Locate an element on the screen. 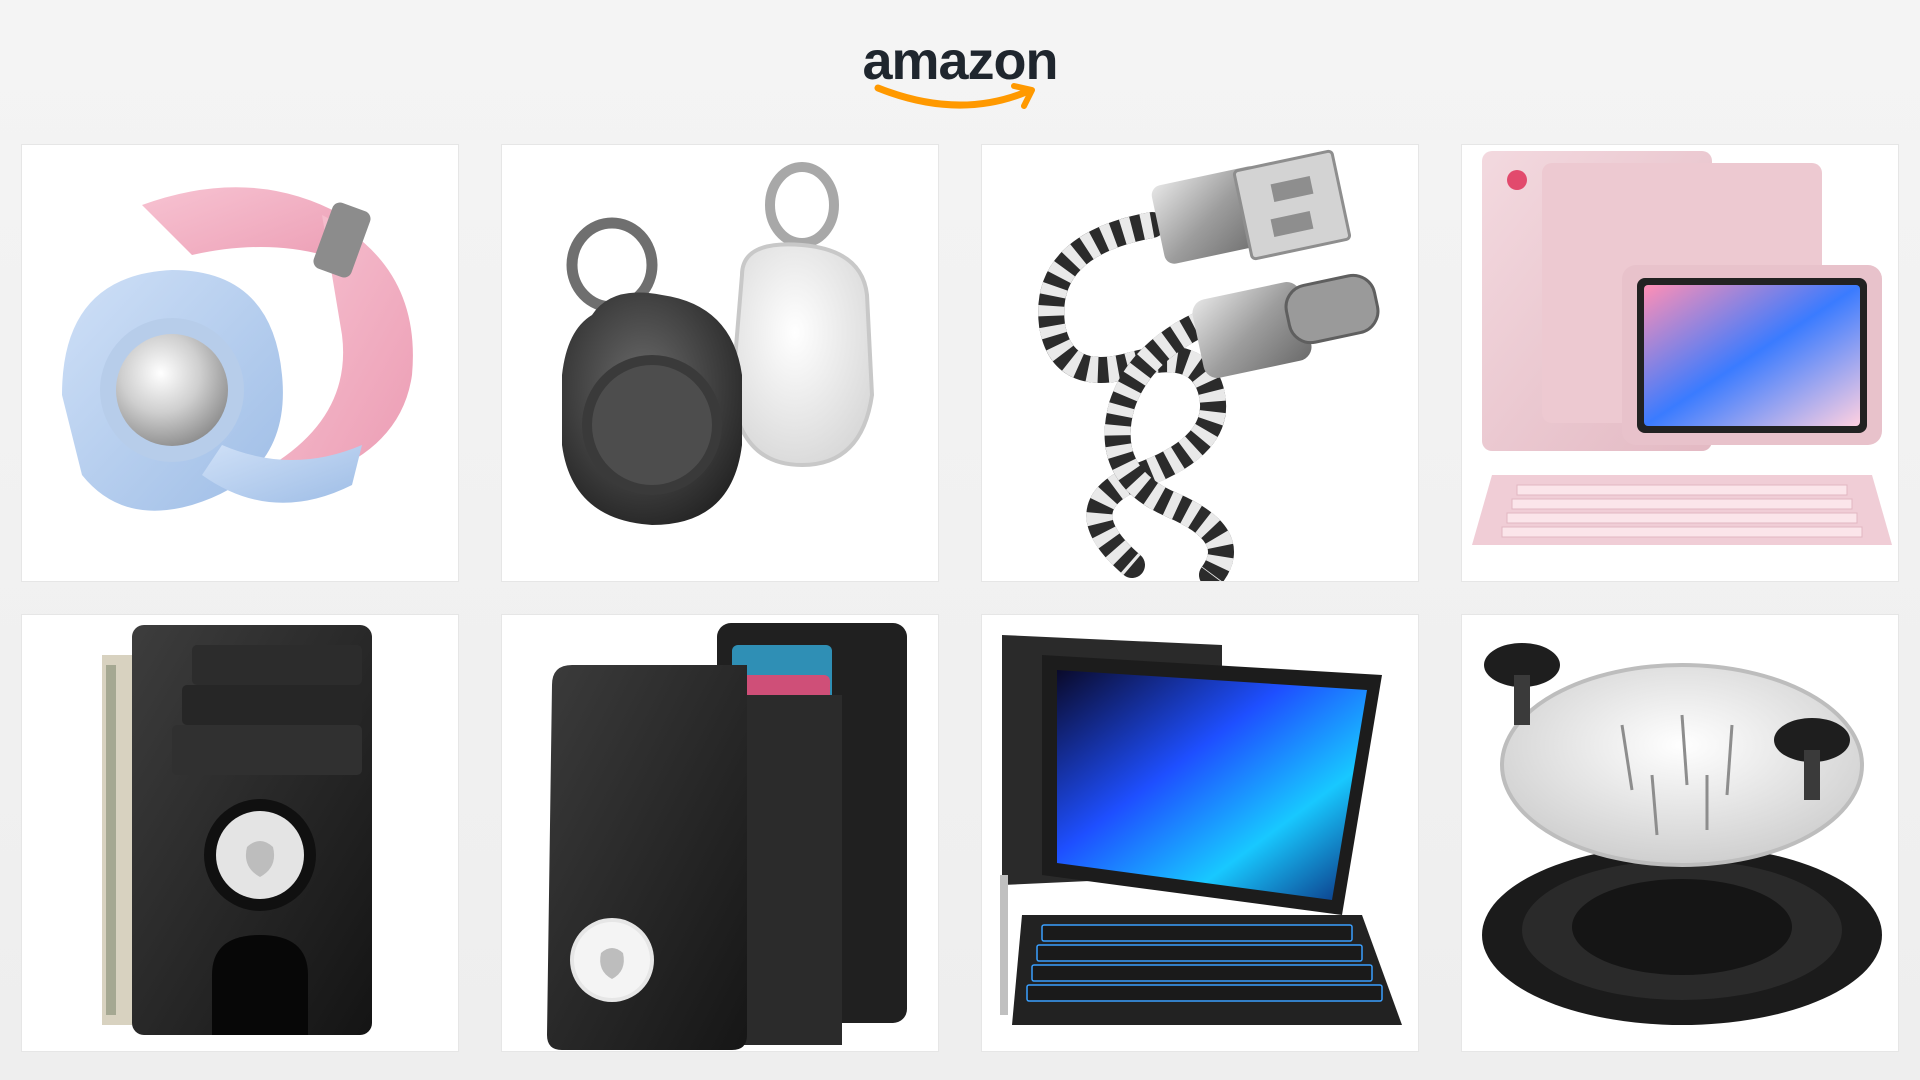 The height and width of the screenshot is (1080, 1920). bifold-wallet-tracker-icon is located at coordinates (727, 836).